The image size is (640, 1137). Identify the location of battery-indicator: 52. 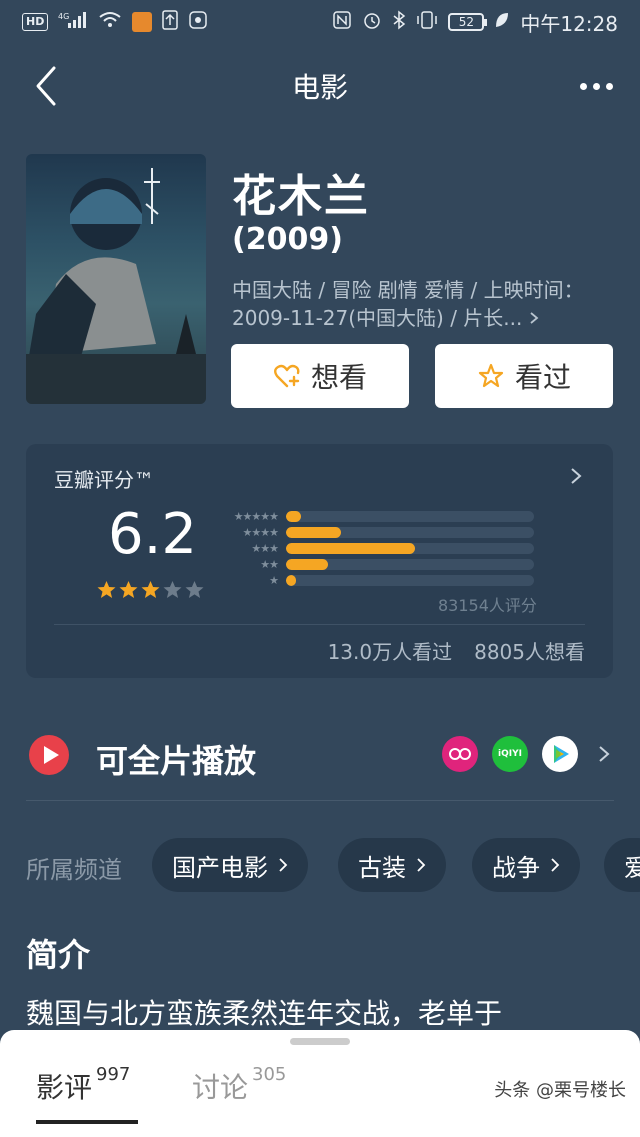
(468, 22).